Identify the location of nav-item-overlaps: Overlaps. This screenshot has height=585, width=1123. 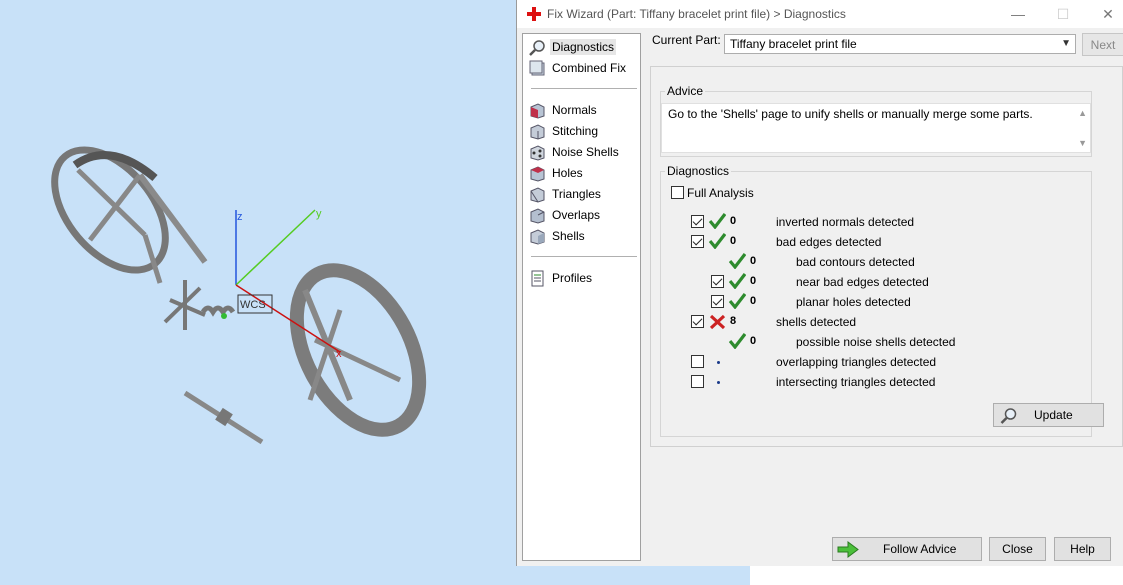
(583, 215).